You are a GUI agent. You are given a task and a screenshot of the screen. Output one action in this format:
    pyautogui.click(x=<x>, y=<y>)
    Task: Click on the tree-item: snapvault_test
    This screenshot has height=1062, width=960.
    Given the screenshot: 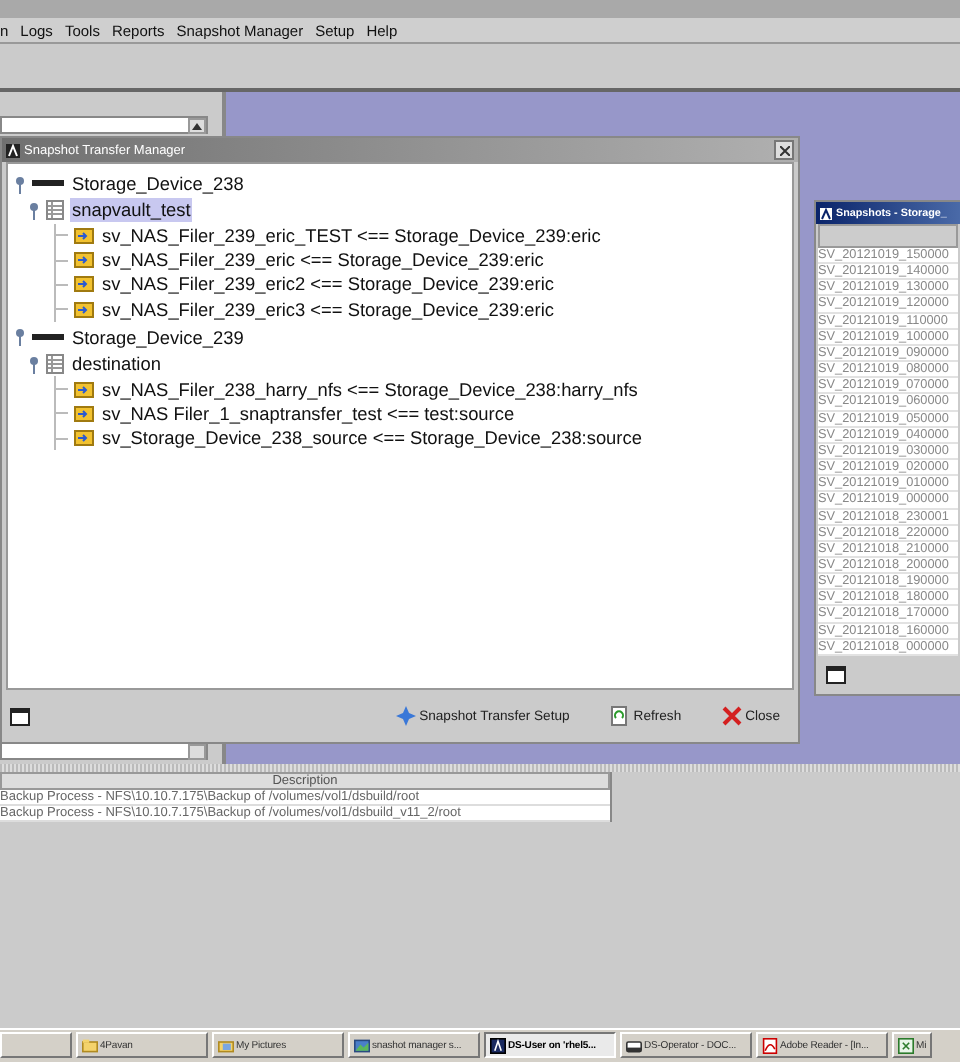 What is the action you would take?
    pyautogui.click(x=131, y=210)
    